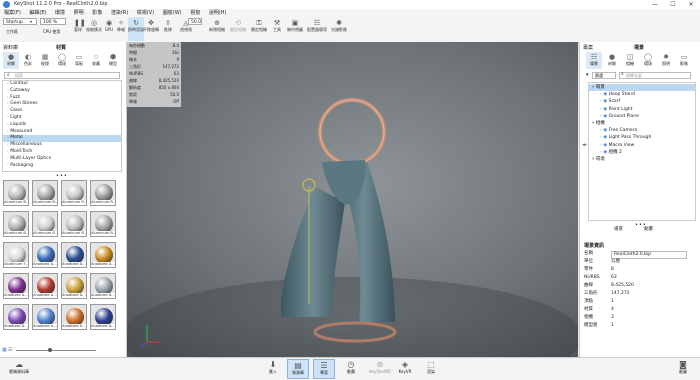  I want to click on menu-render: 渲染(R), so click(119, 13).